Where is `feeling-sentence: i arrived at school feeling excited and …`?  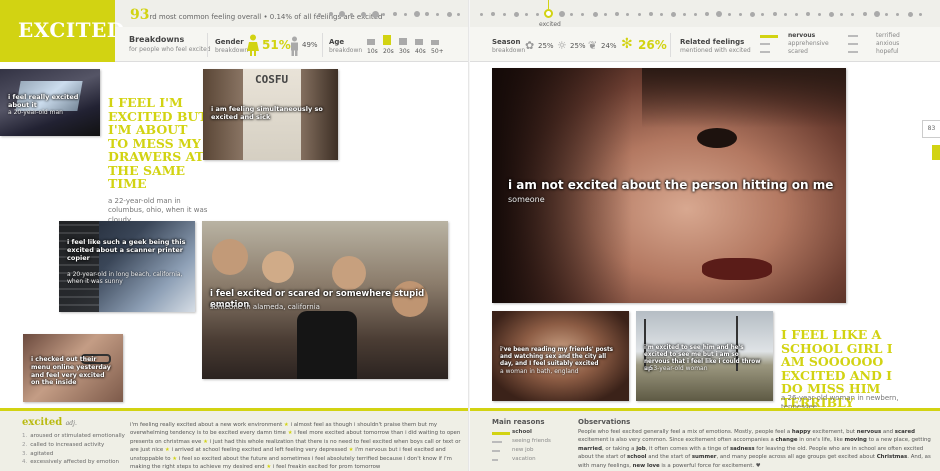 feeling-sentence: i arrived at school feeling excited and … is located at coordinates (258, 450).